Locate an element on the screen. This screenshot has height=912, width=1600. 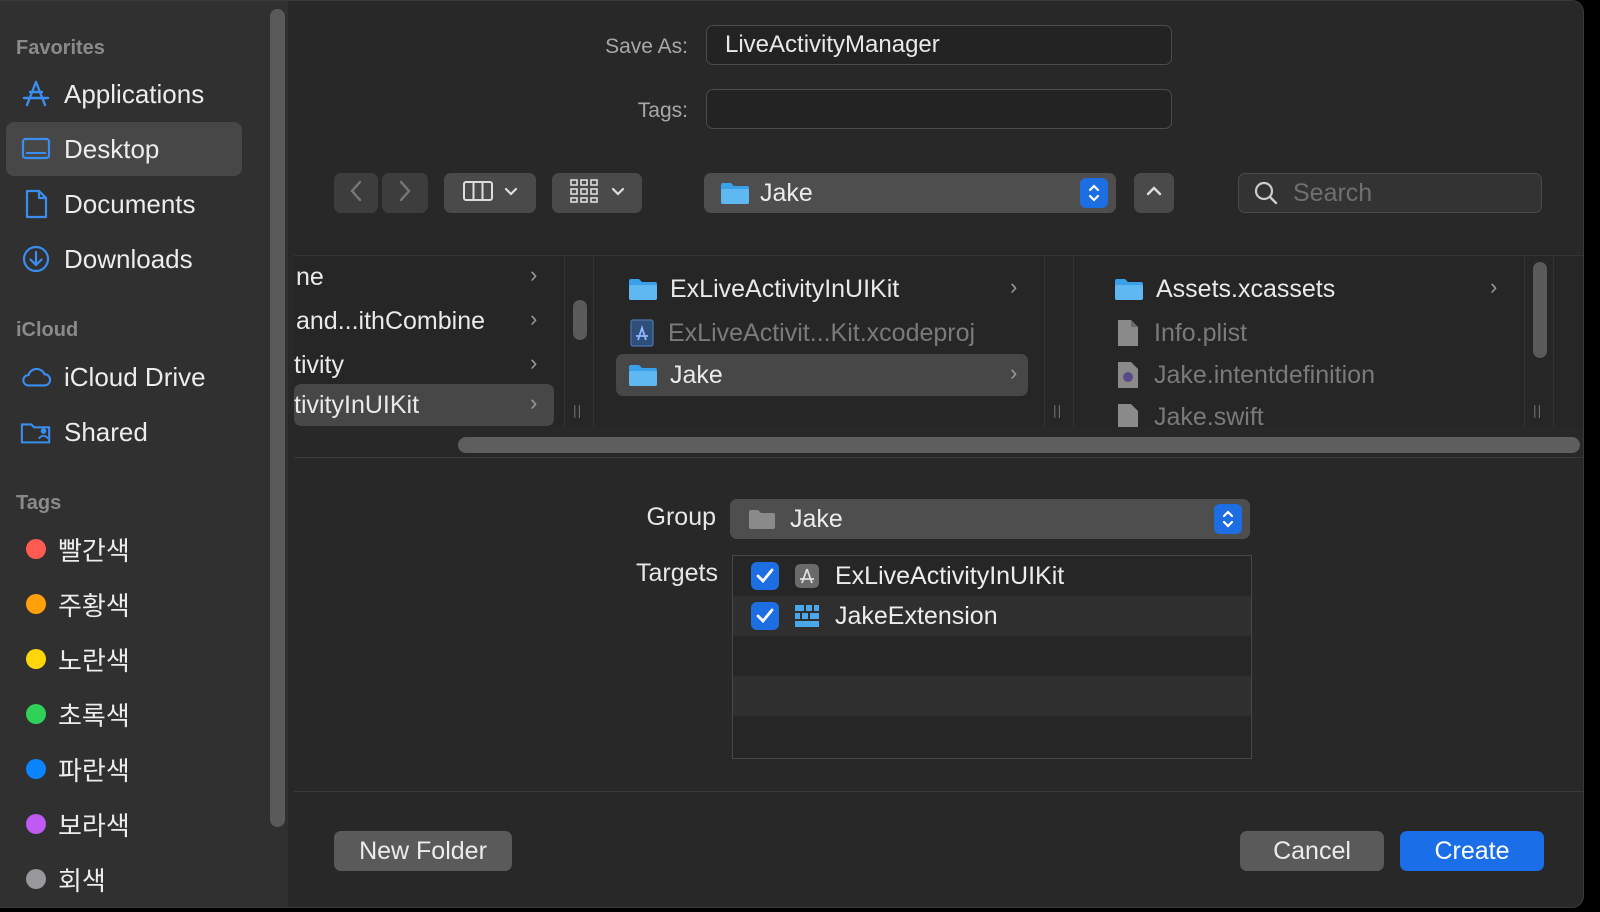
column3-item: Jake.intentdefinition is located at coordinates (1312, 375).